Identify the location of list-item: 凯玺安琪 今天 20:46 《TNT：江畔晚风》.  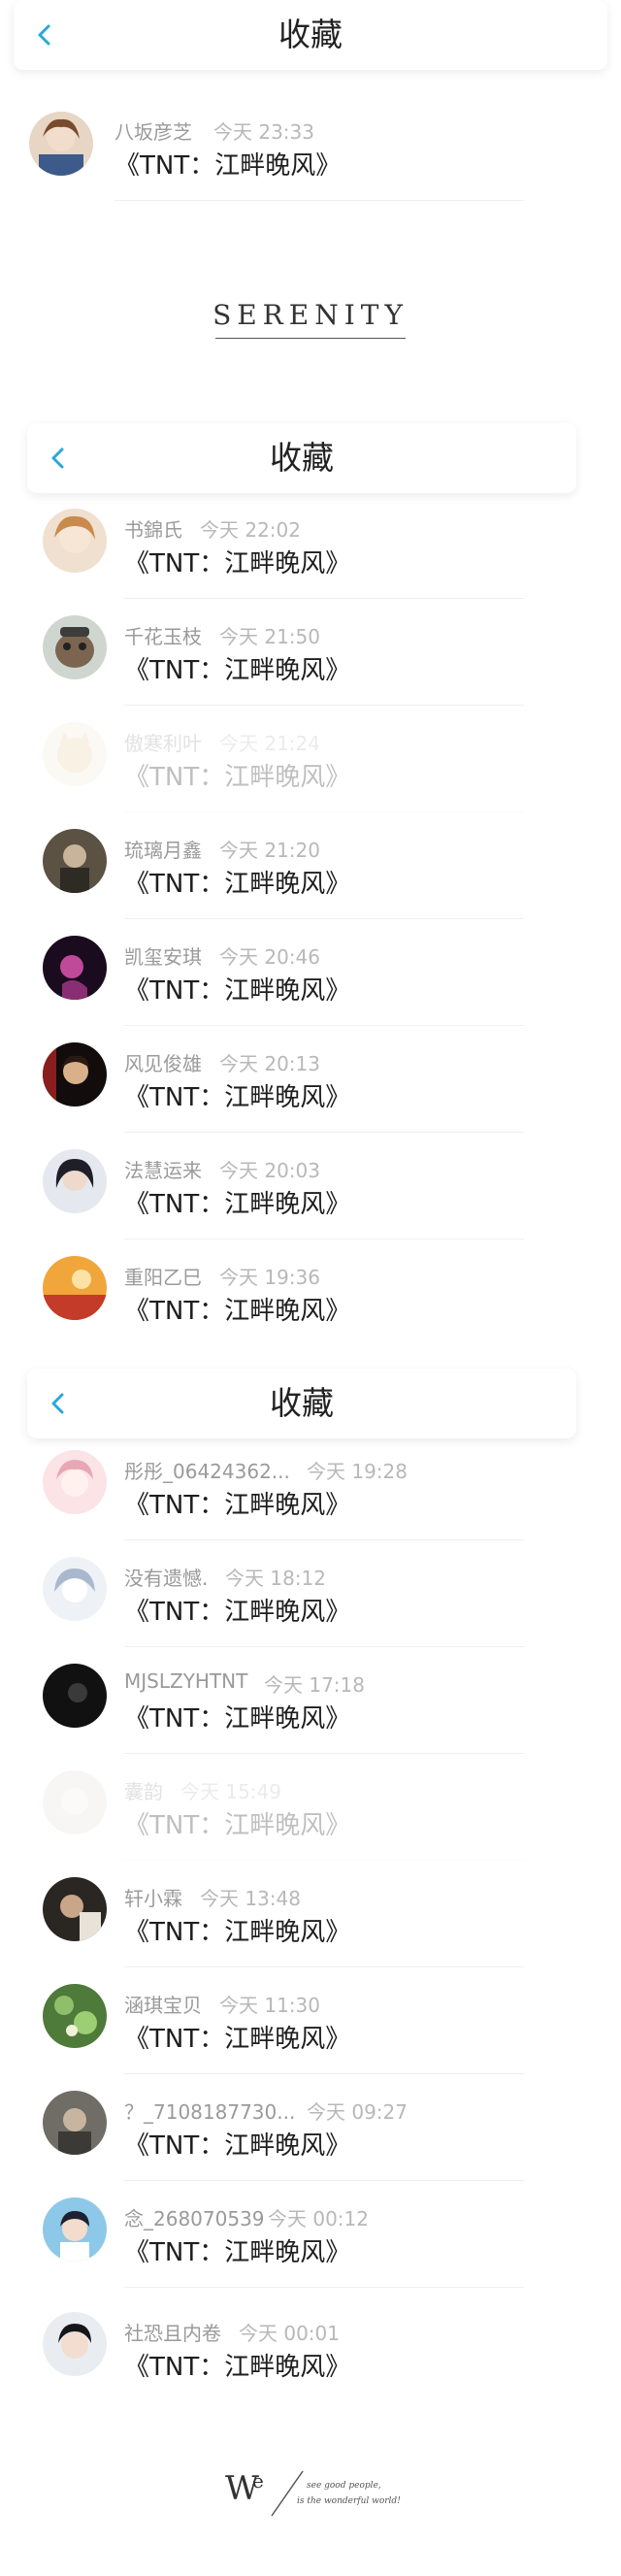
(310, 985).